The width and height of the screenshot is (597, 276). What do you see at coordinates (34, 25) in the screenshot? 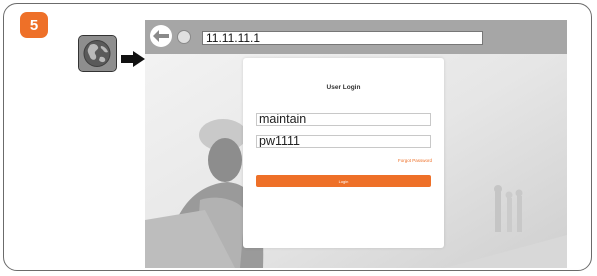
I see `step-badge: 5` at bounding box center [34, 25].